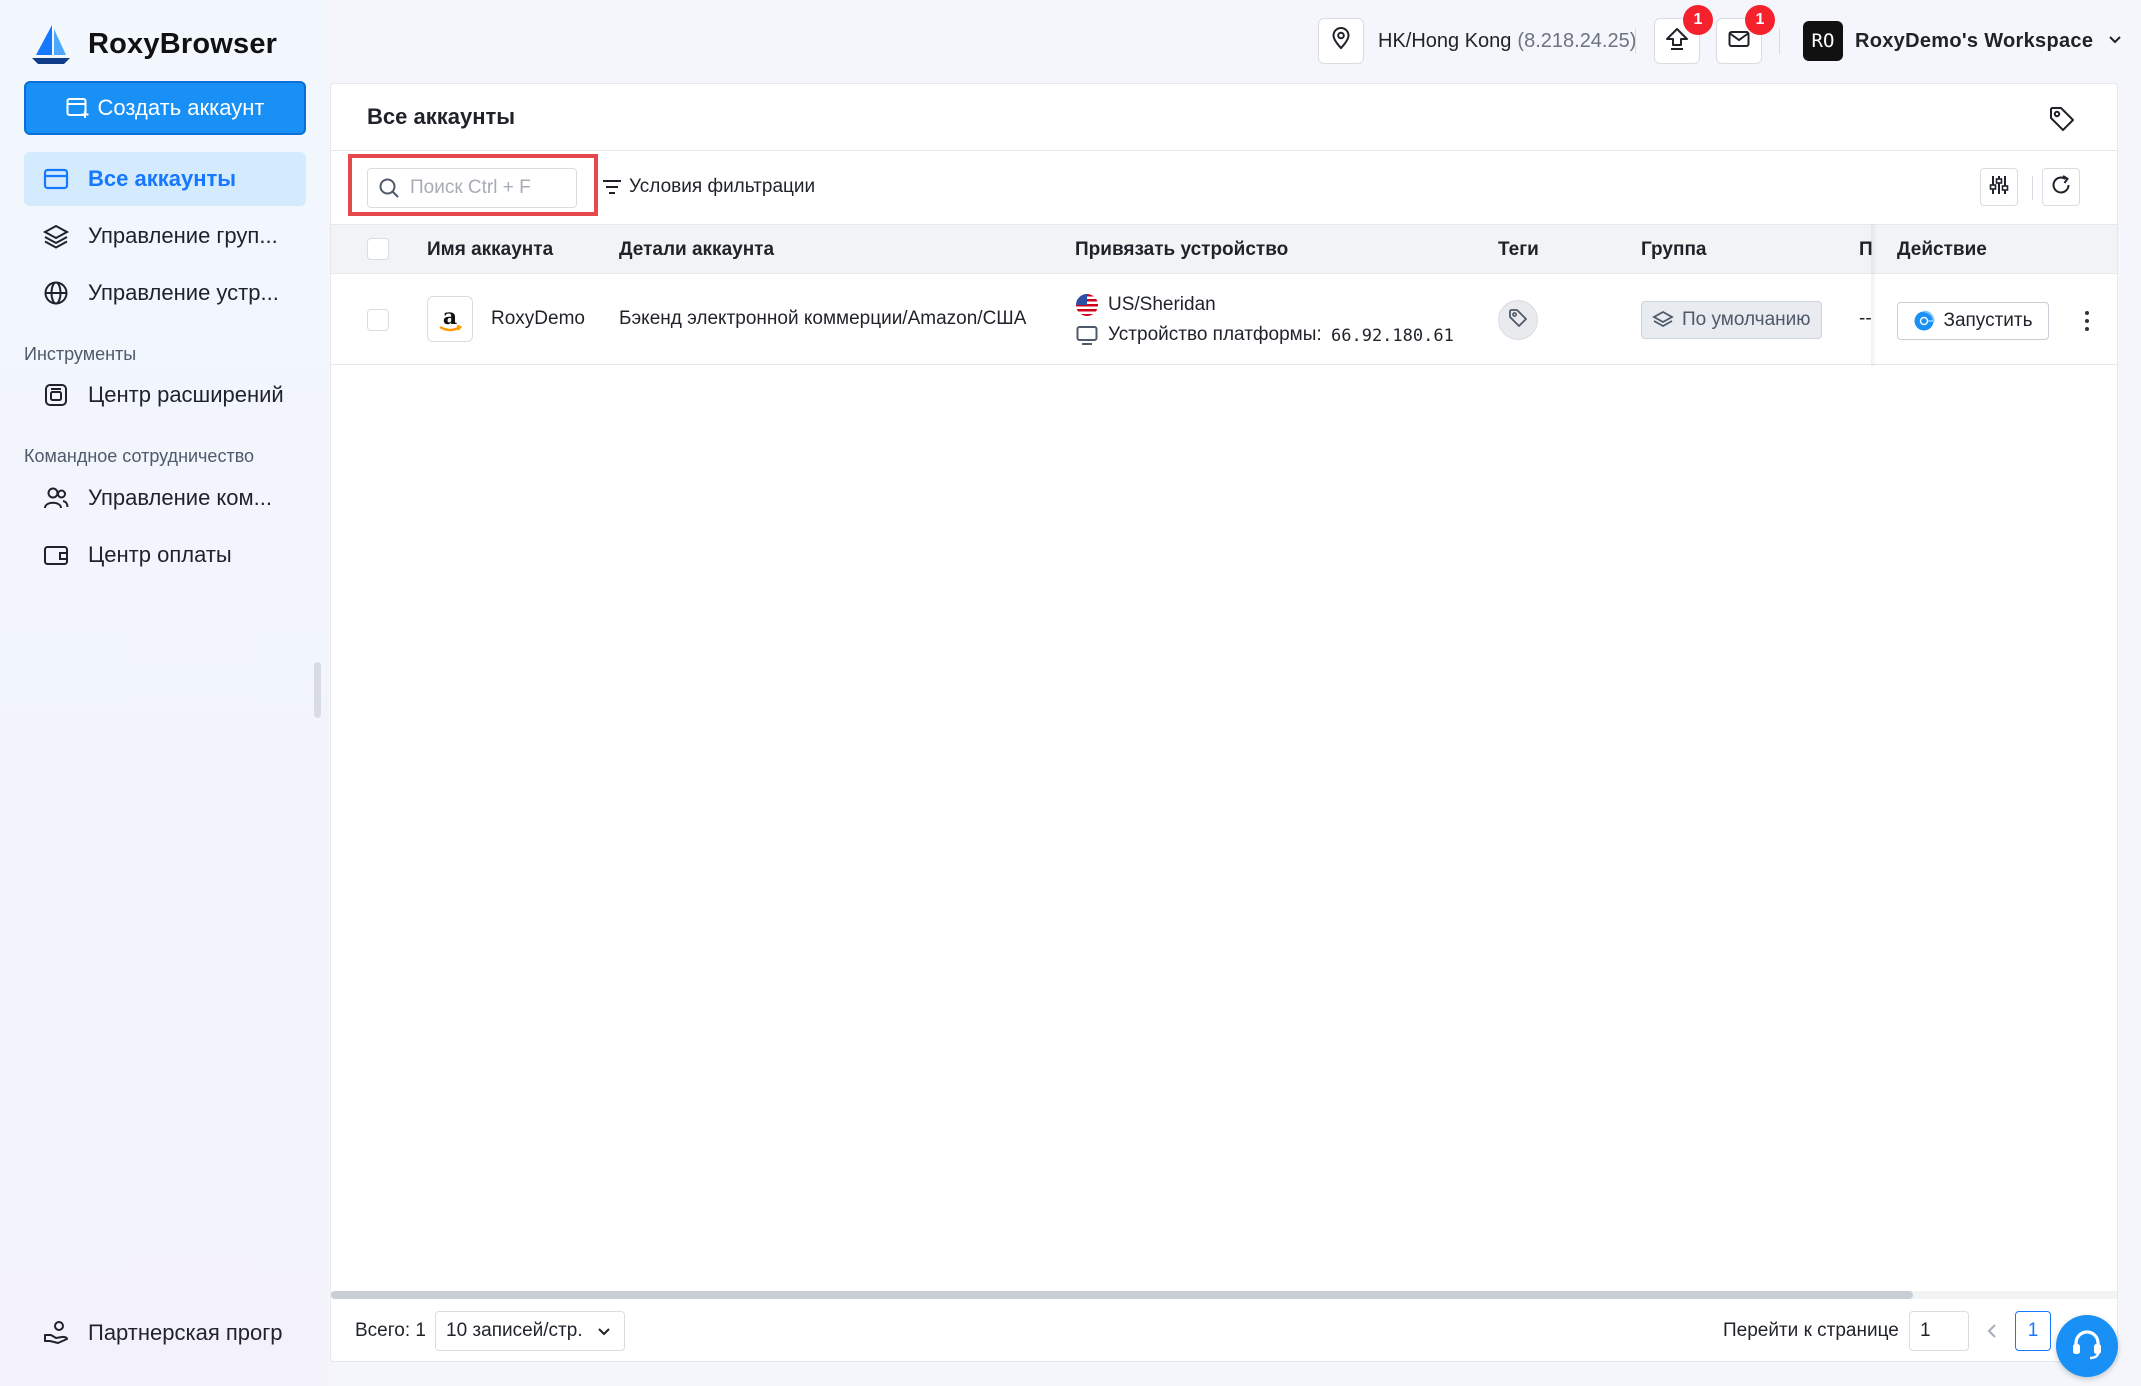  I want to click on headset-icon, so click(2087, 1346).